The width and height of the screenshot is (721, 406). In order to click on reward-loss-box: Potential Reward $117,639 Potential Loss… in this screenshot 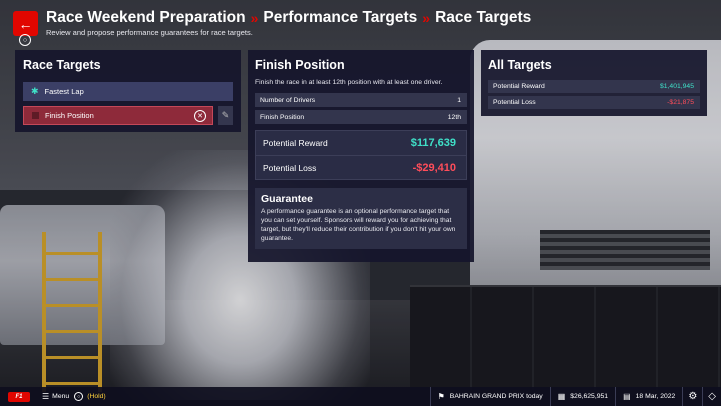, I will do `click(361, 155)`.